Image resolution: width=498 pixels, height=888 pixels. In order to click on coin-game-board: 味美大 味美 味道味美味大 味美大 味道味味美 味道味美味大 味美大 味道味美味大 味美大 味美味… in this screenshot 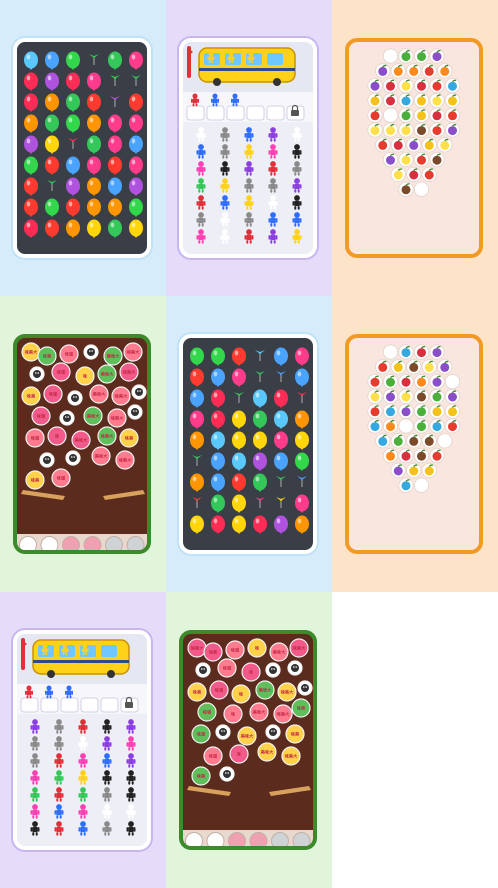, I will do `click(248, 740)`.